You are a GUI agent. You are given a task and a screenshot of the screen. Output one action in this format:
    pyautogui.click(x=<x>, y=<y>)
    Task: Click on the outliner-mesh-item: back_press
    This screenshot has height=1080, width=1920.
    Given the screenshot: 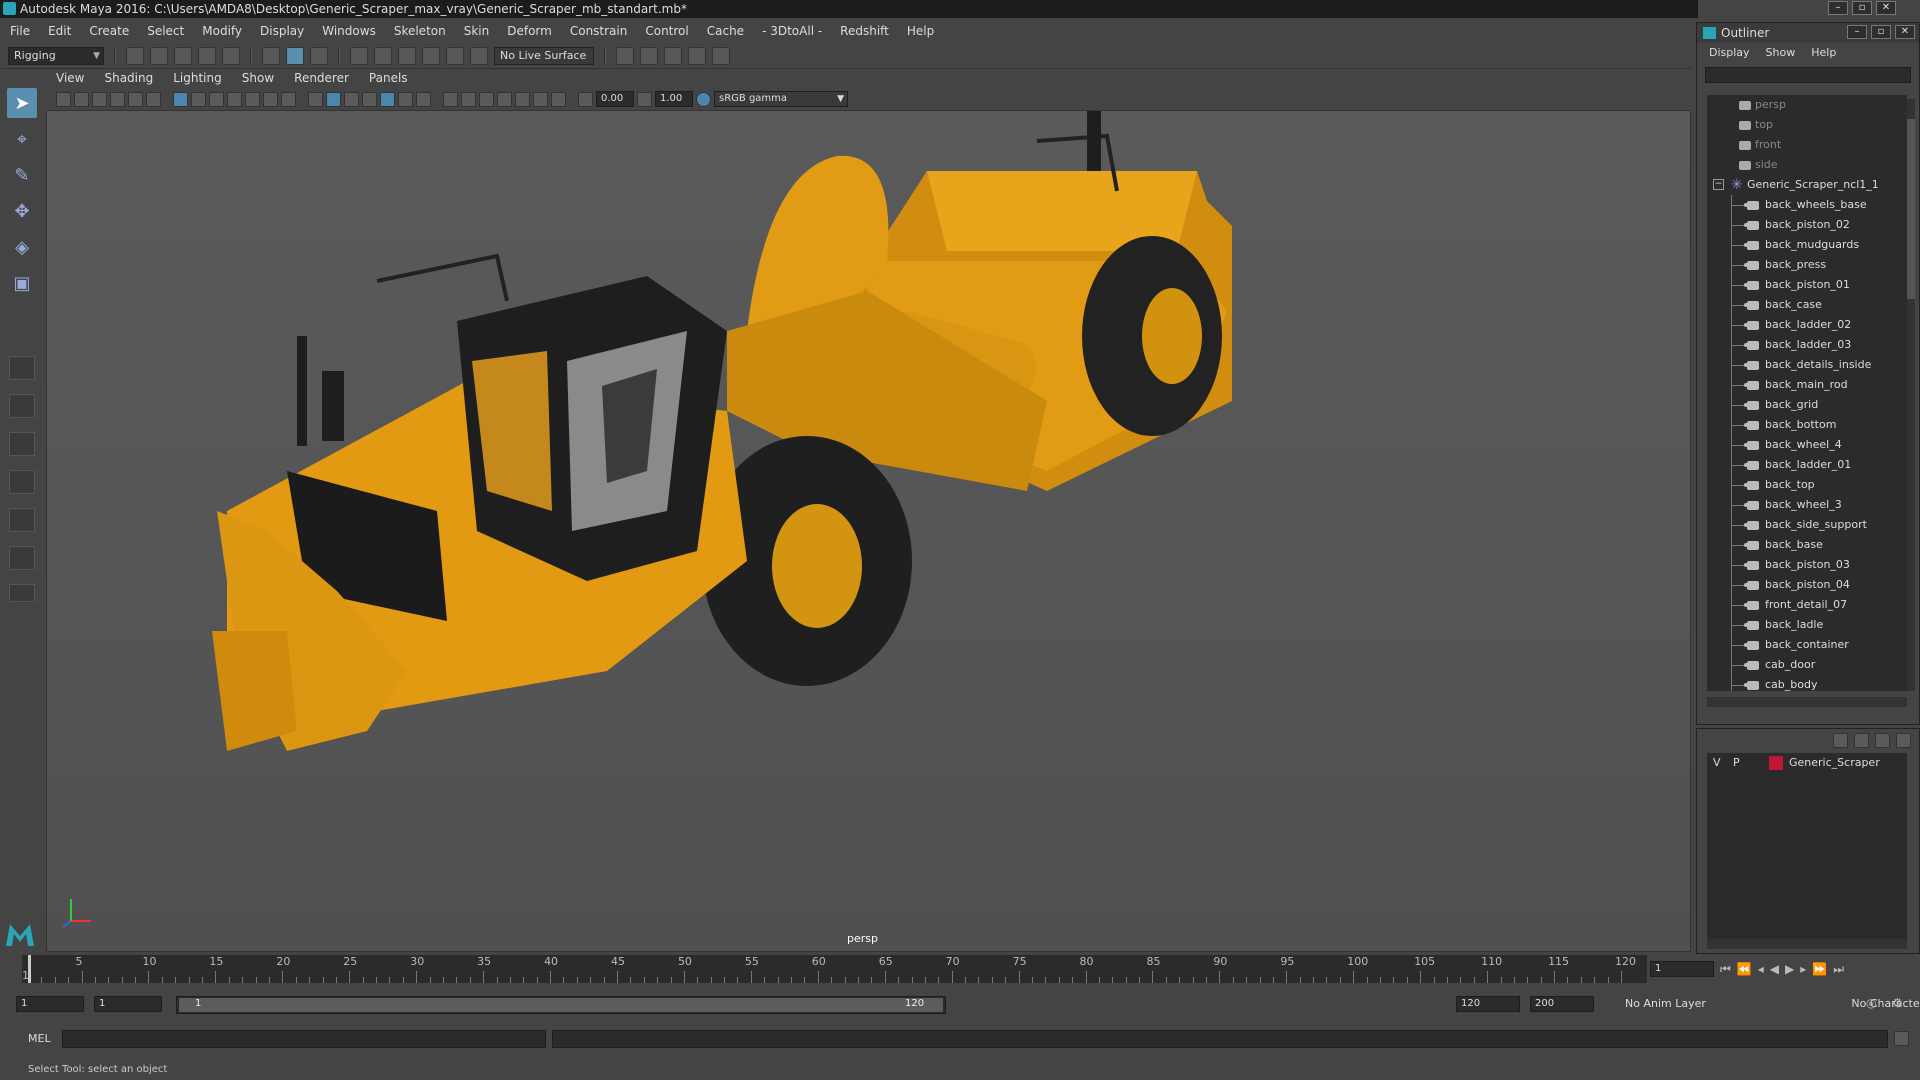 What is the action you would take?
    pyautogui.click(x=1807, y=265)
    